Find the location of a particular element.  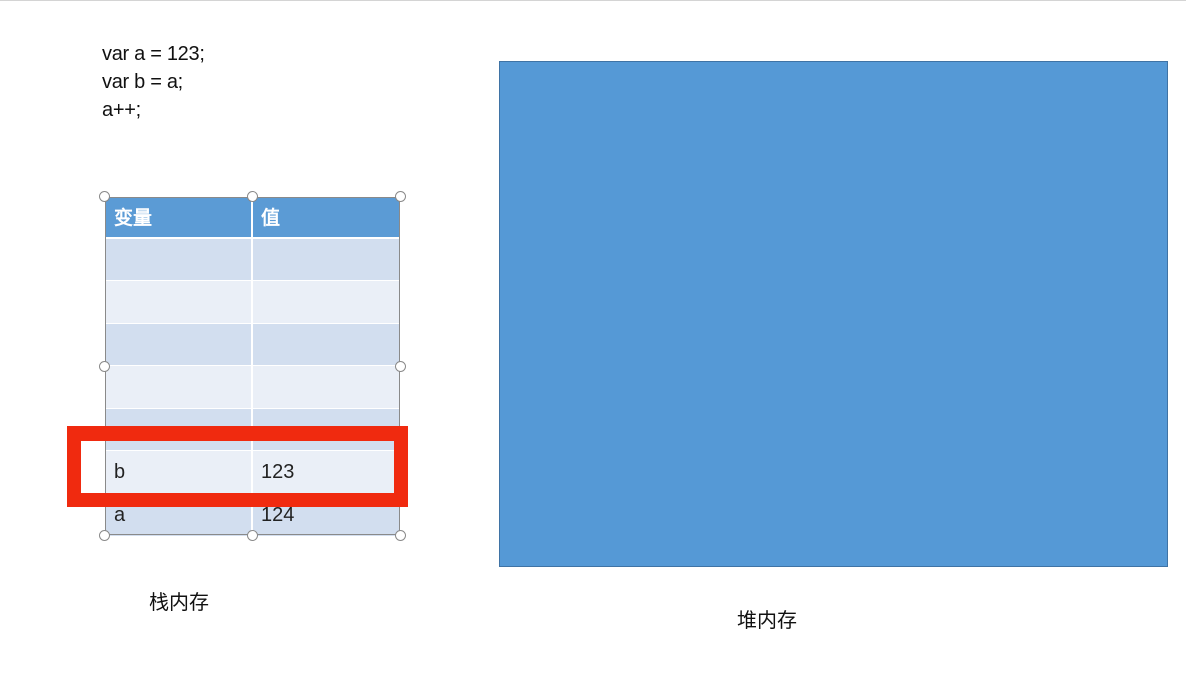

top-border-line is located at coordinates (593, 0).